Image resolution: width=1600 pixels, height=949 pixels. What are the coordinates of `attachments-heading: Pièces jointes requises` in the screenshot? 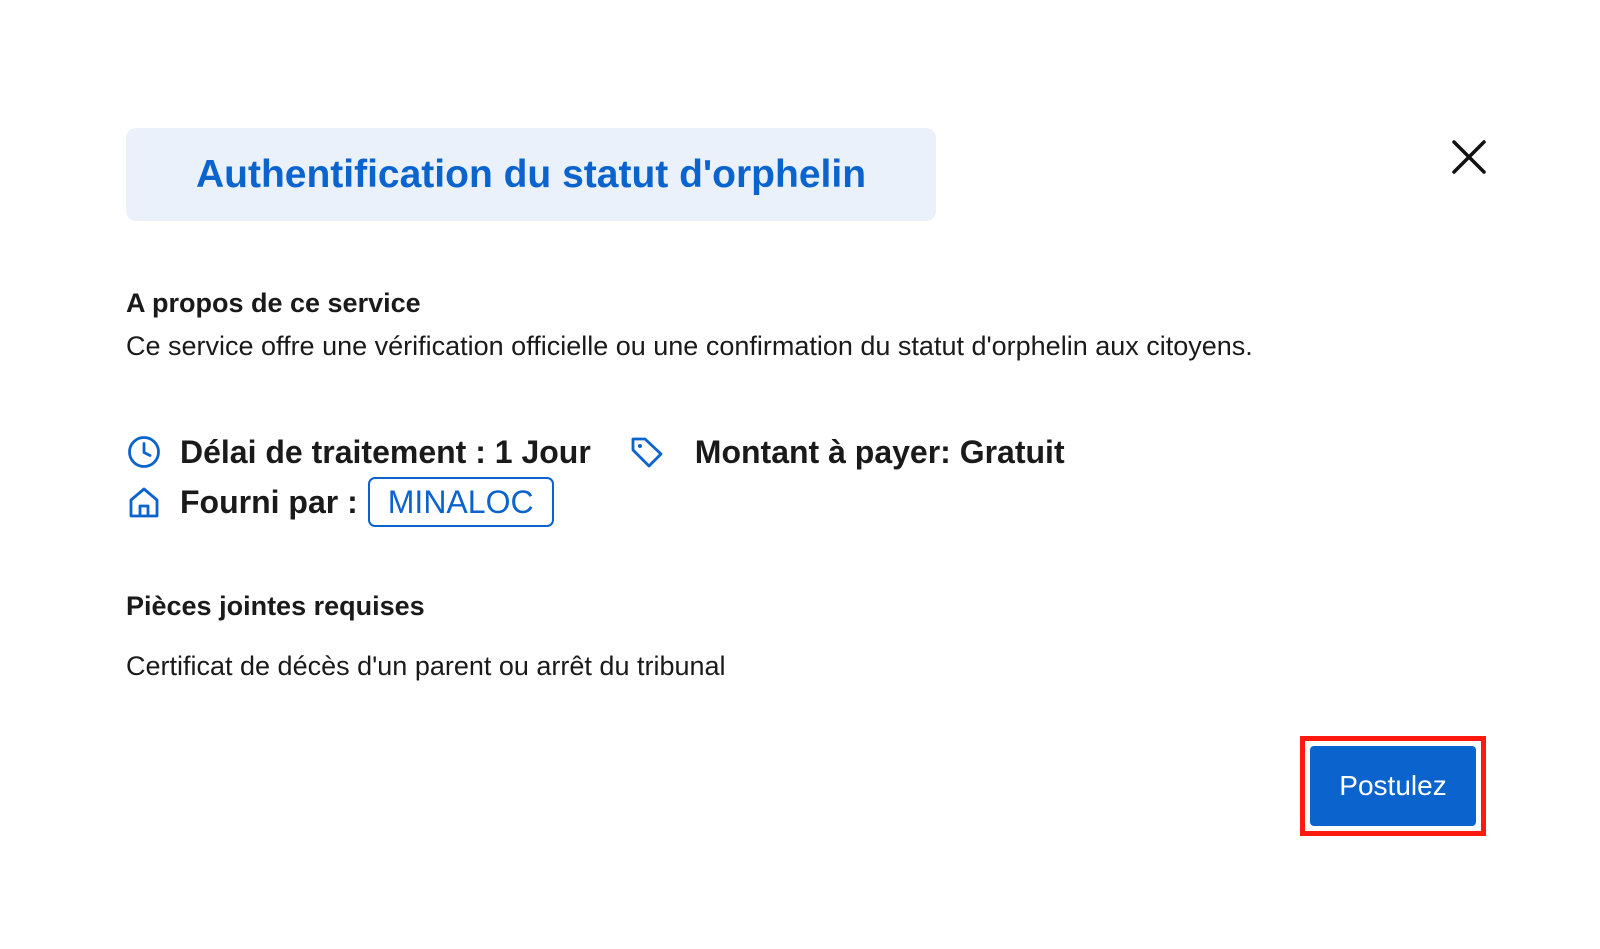 It's located at (275, 606).